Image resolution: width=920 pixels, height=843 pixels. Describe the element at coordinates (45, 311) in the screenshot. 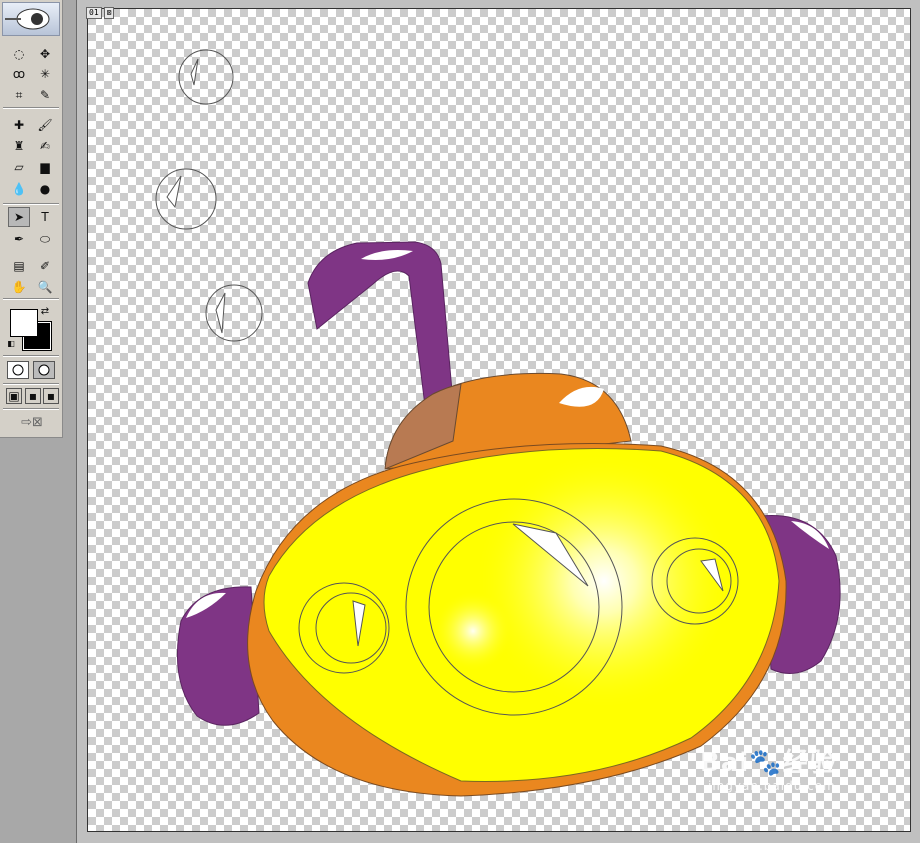

I see `swap-colors-icon: ⇄` at that location.